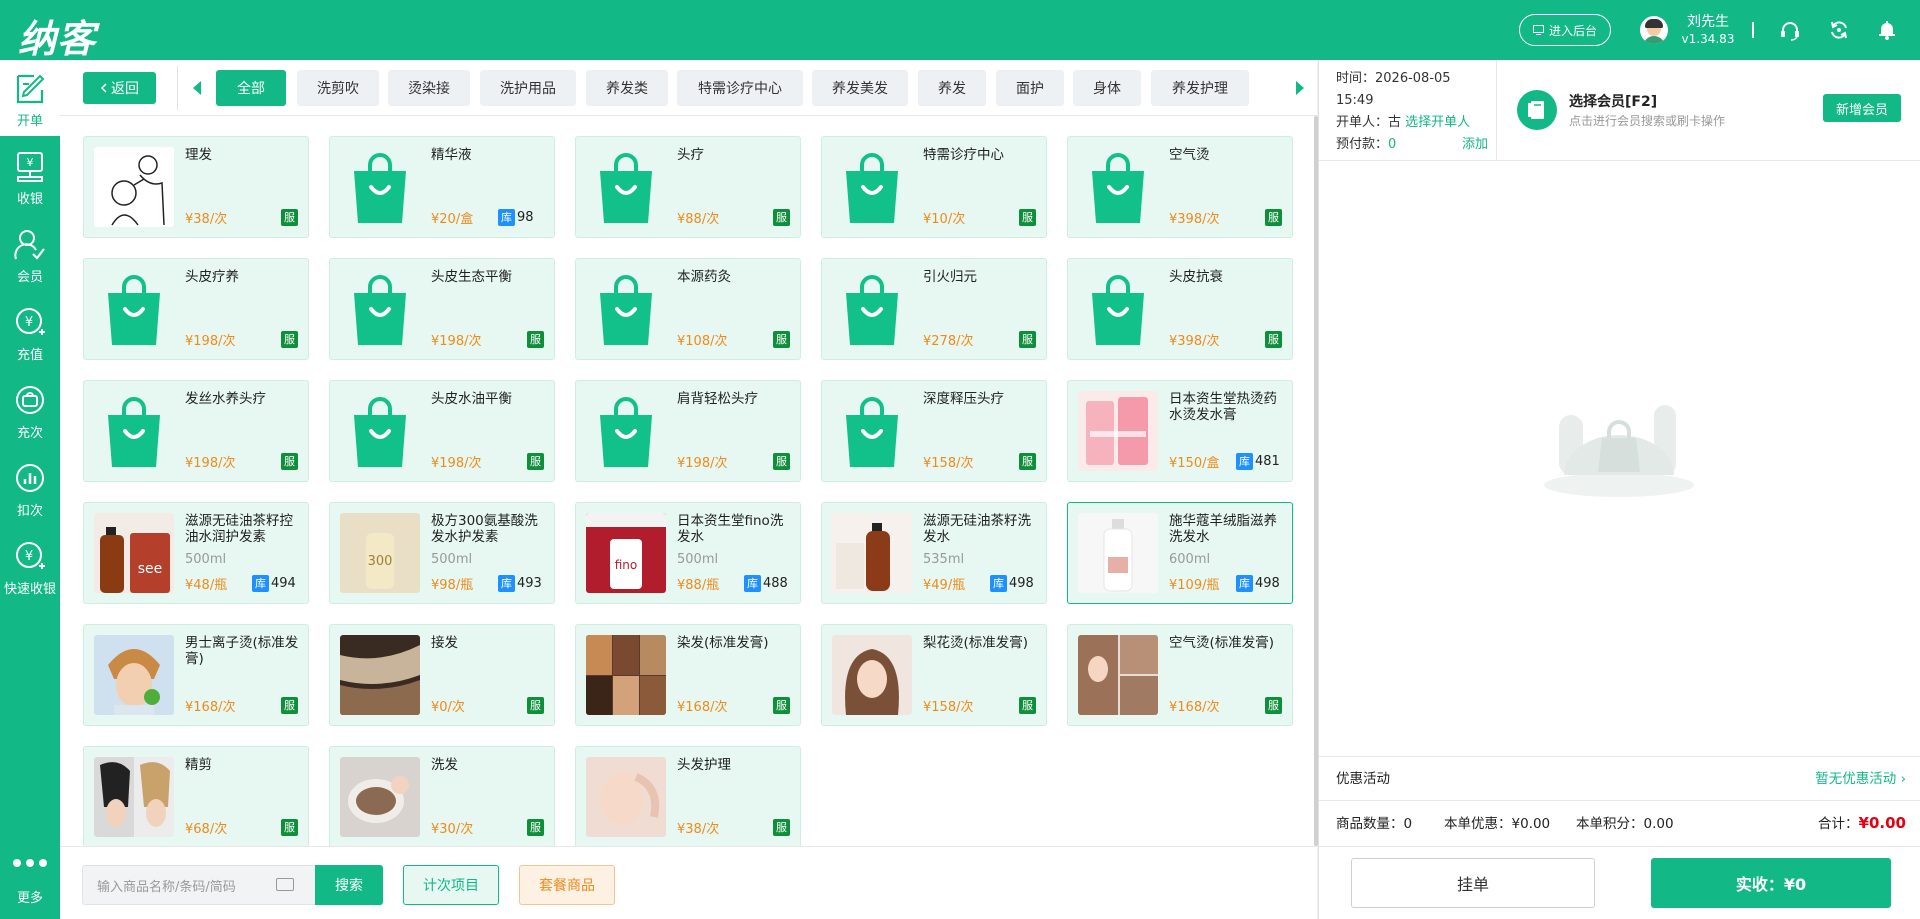  I want to click on product-card: 头皮抗衰 ¥398/次 服, so click(1180, 309).